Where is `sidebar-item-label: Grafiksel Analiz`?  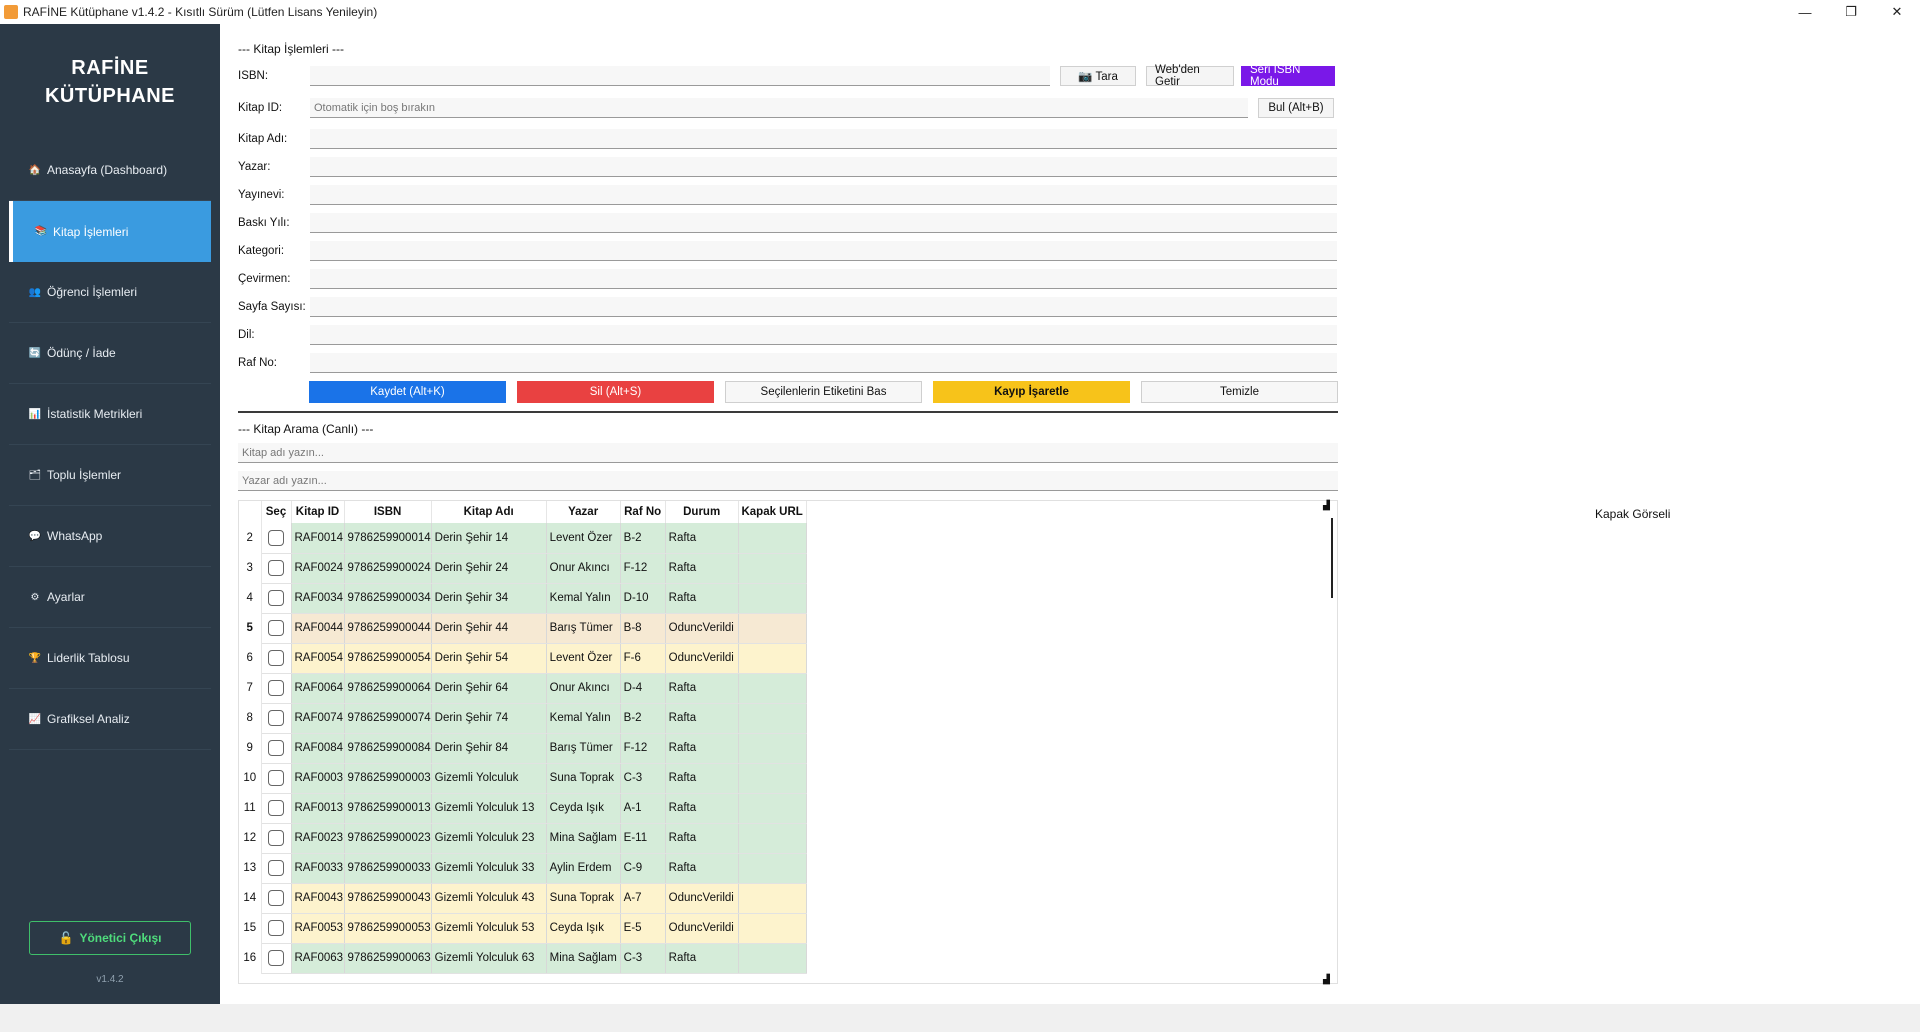 sidebar-item-label: Grafiksel Analiz is located at coordinates (88, 719).